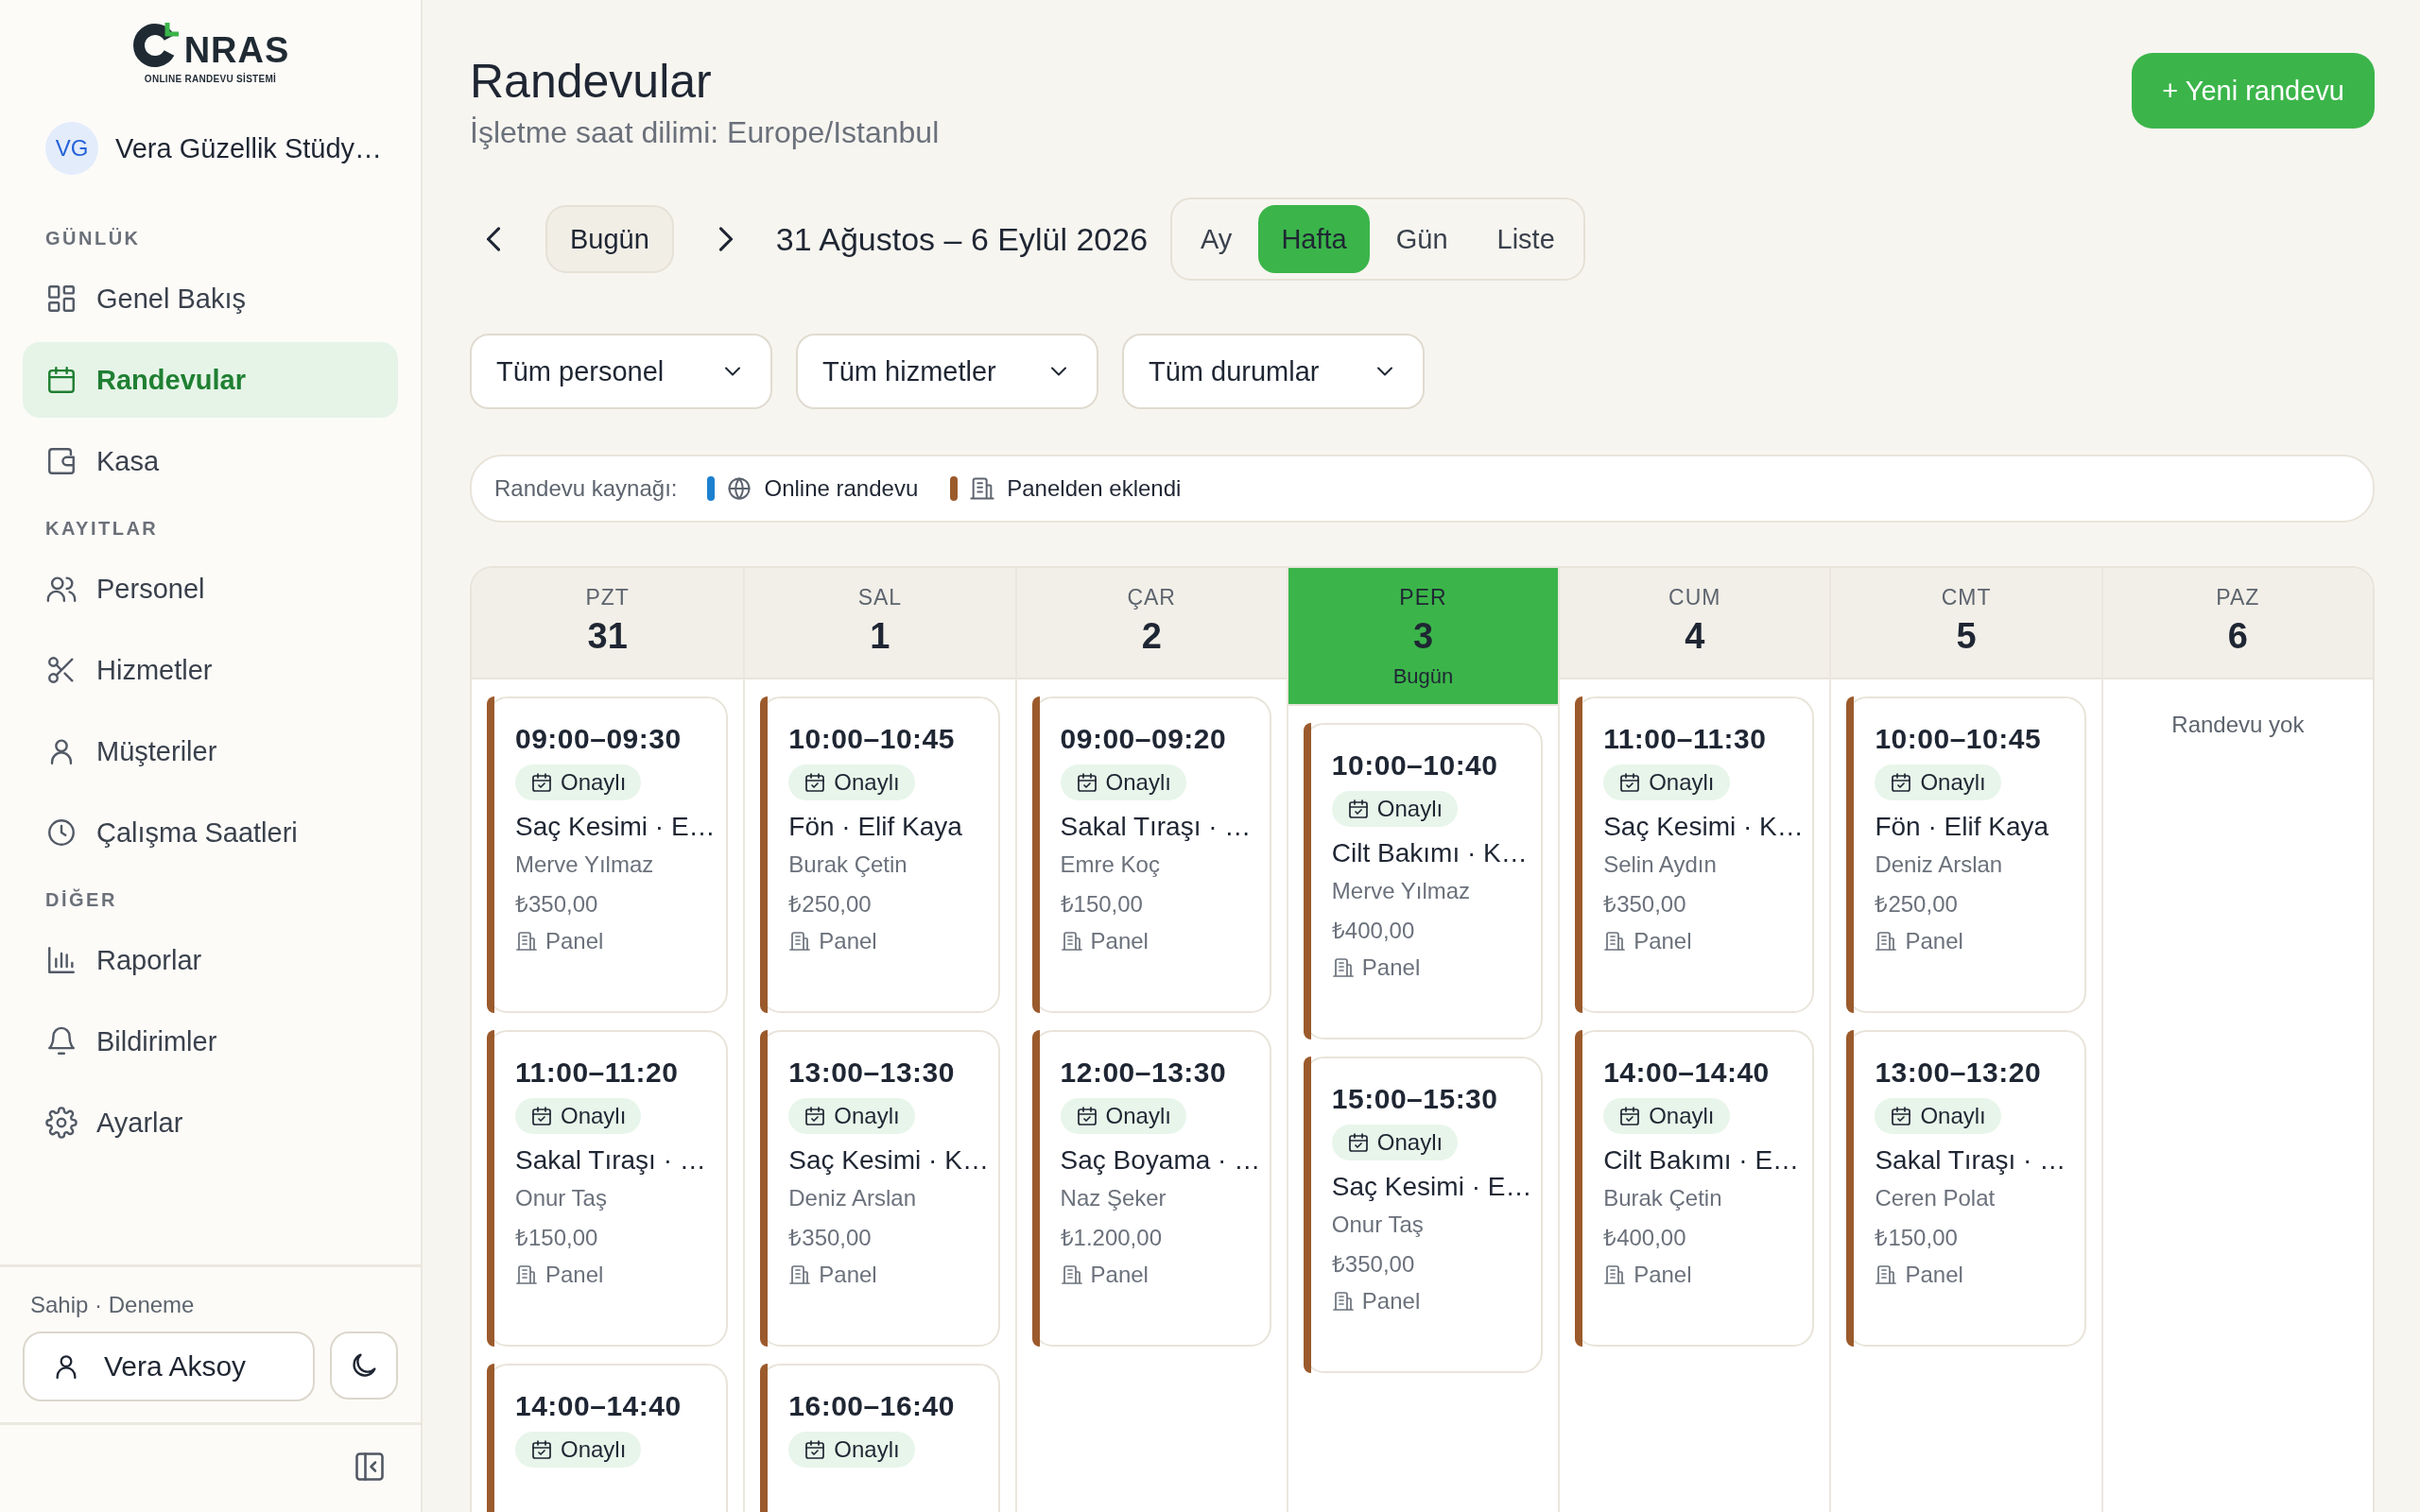  Describe the element at coordinates (210, 461) in the screenshot. I see `nav-item: Kasa` at that location.